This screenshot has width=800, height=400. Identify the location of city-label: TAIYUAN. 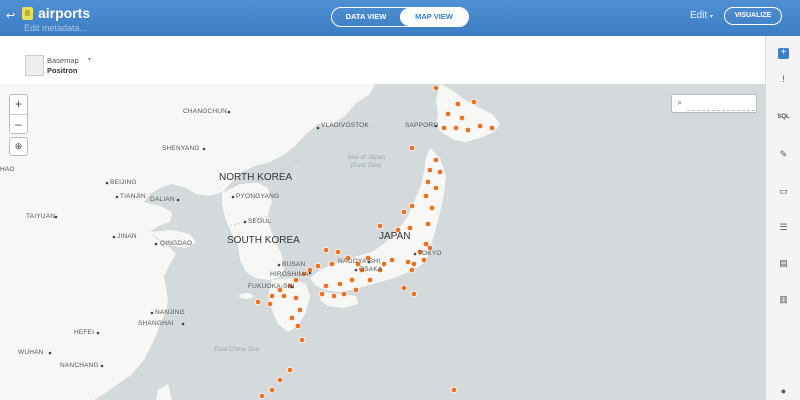
(41, 216).